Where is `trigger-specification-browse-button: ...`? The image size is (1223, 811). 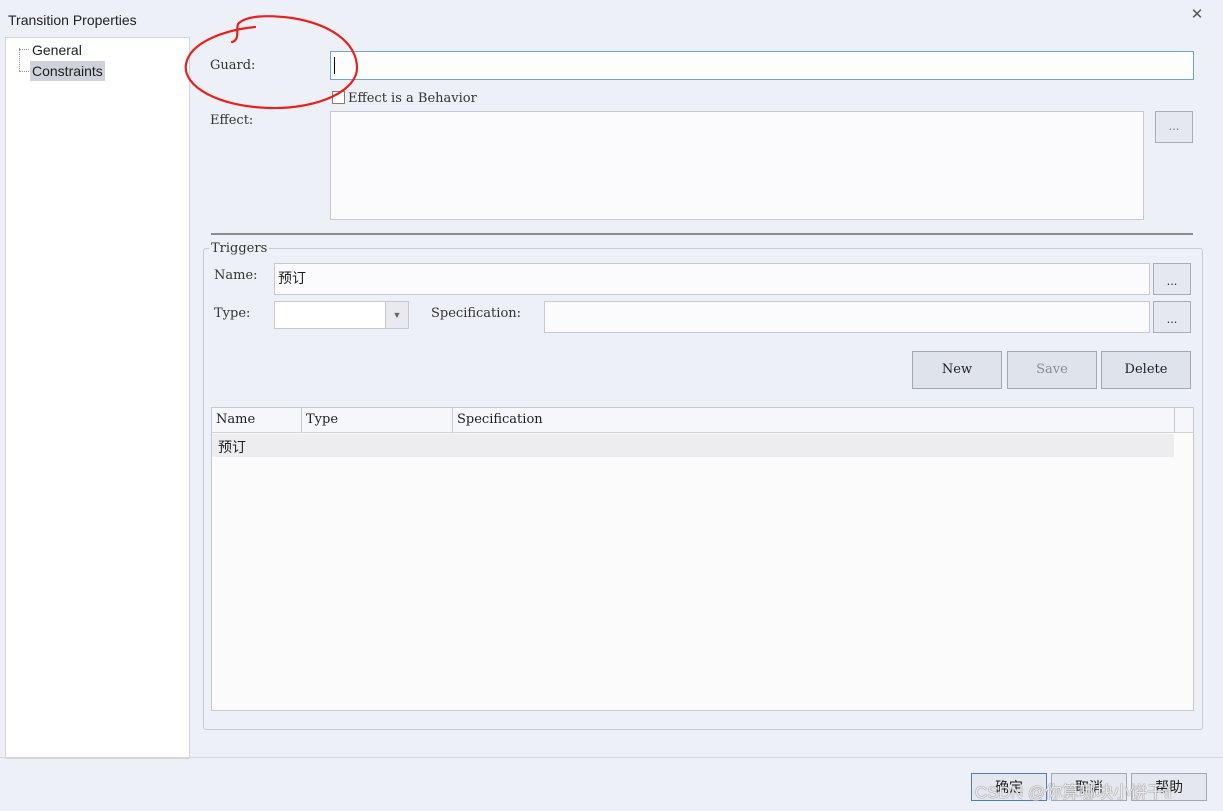 trigger-specification-browse-button: ... is located at coordinates (1172, 317).